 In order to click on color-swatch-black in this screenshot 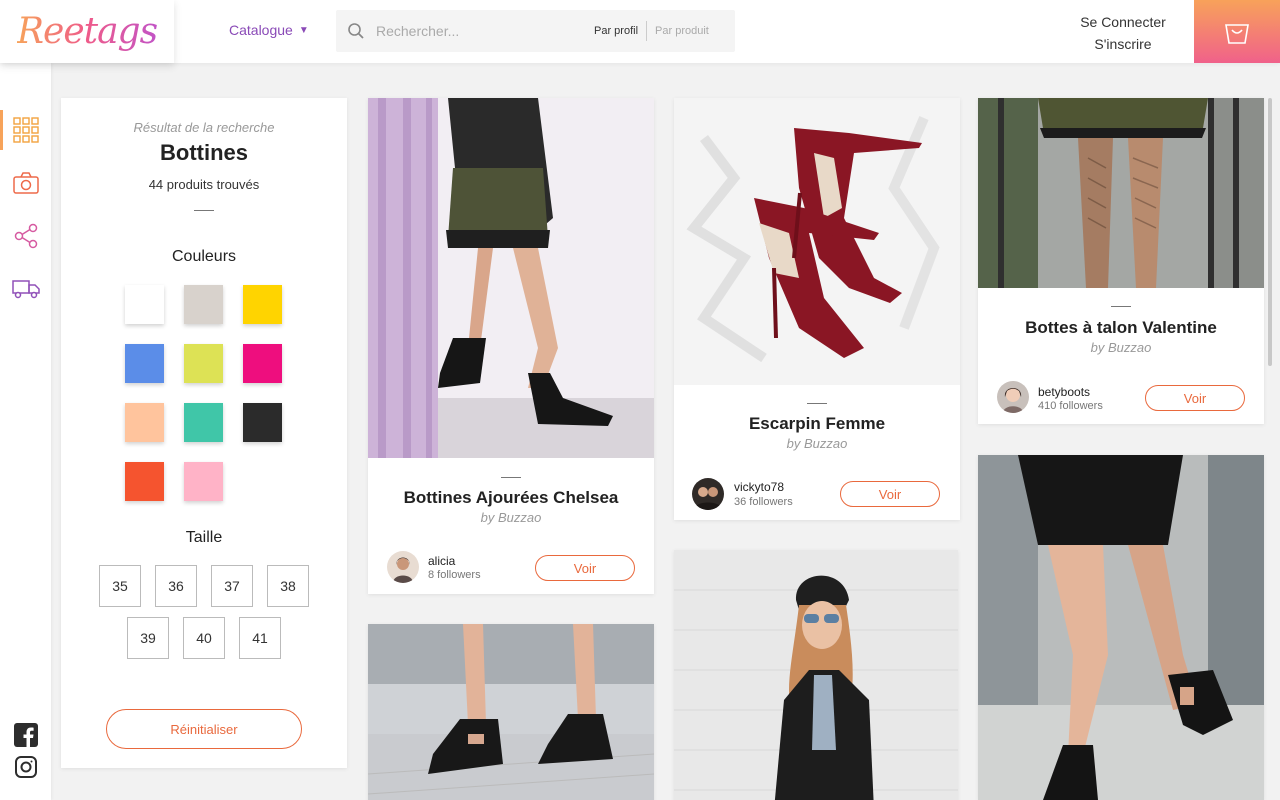, I will do `click(262, 422)`.